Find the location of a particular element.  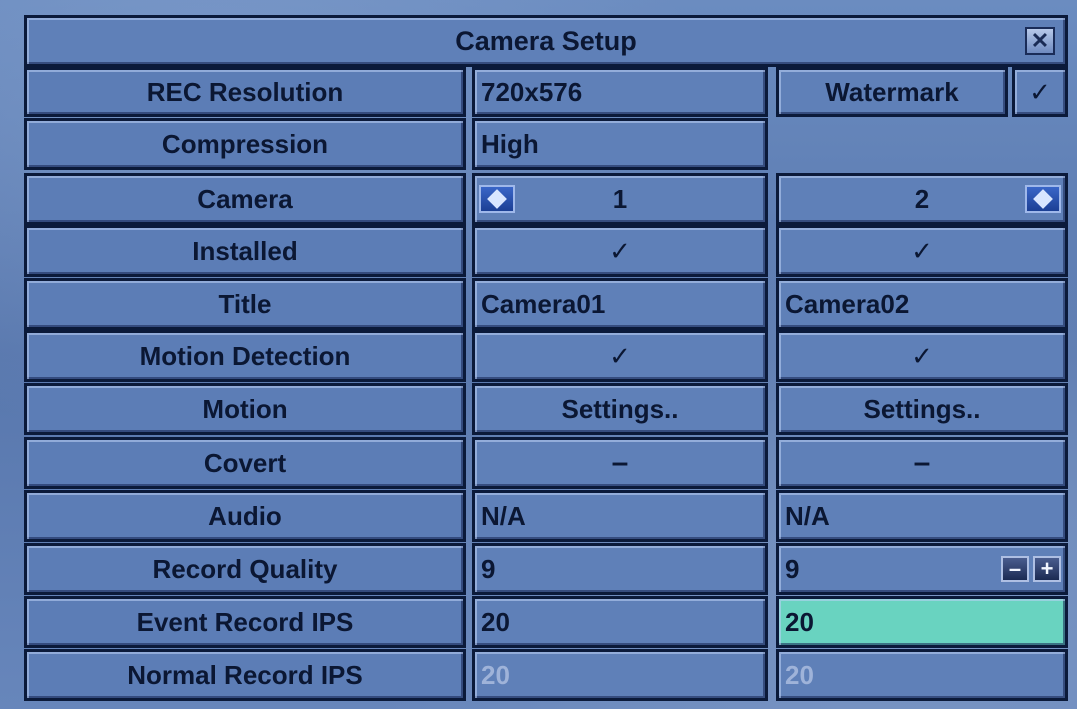

installed-cam1-checkbox: ✓ is located at coordinates (620, 251).